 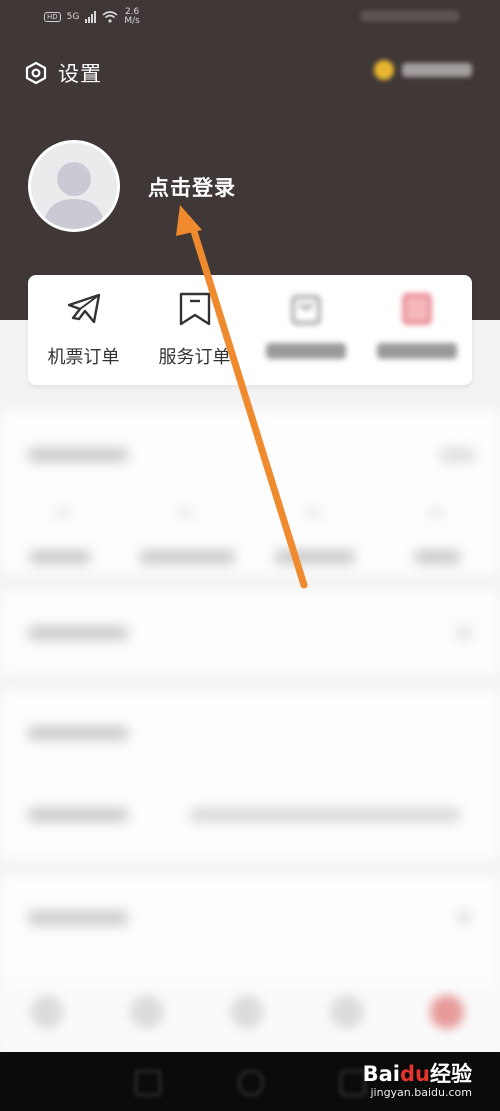 What do you see at coordinates (83, 357) in the screenshot?
I see `order-label-flight: 机票订单` at bounding box center [83, 357].